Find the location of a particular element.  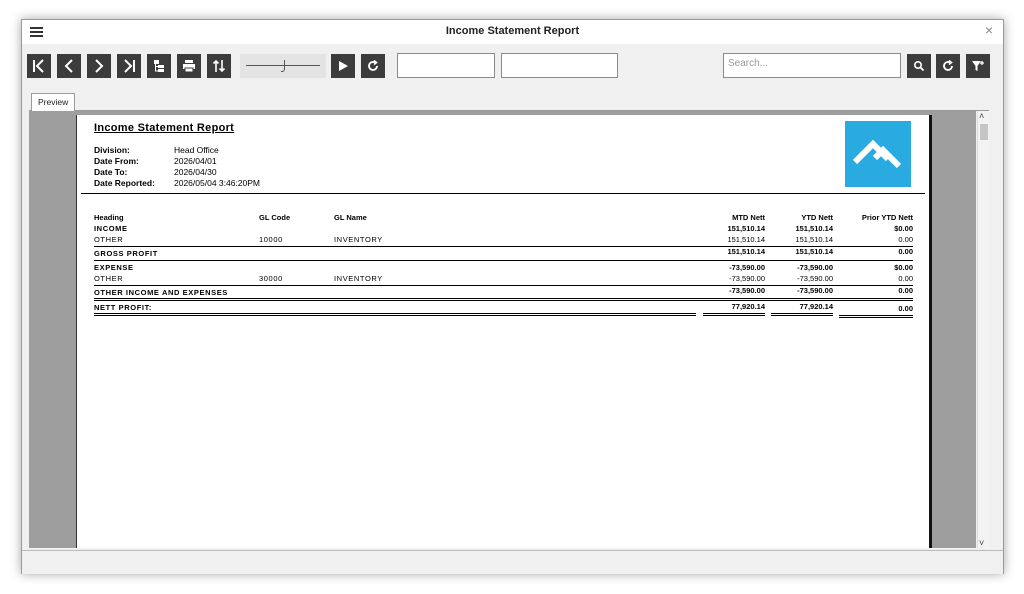

title-bar: Income Statement Report × is located at coordinates (512, 32).